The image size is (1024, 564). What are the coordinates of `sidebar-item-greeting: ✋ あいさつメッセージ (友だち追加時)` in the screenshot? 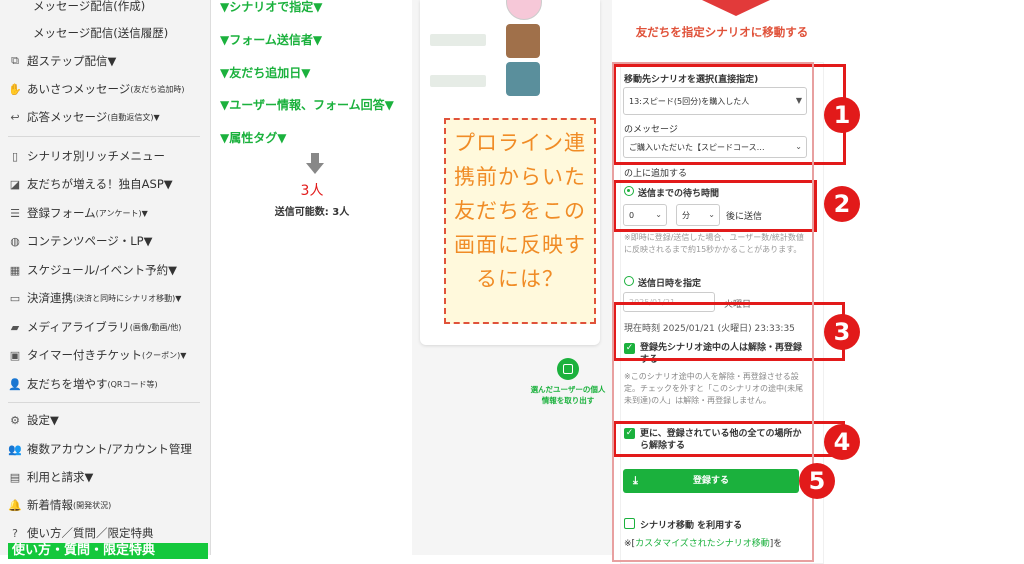 It's located at (107, 89).